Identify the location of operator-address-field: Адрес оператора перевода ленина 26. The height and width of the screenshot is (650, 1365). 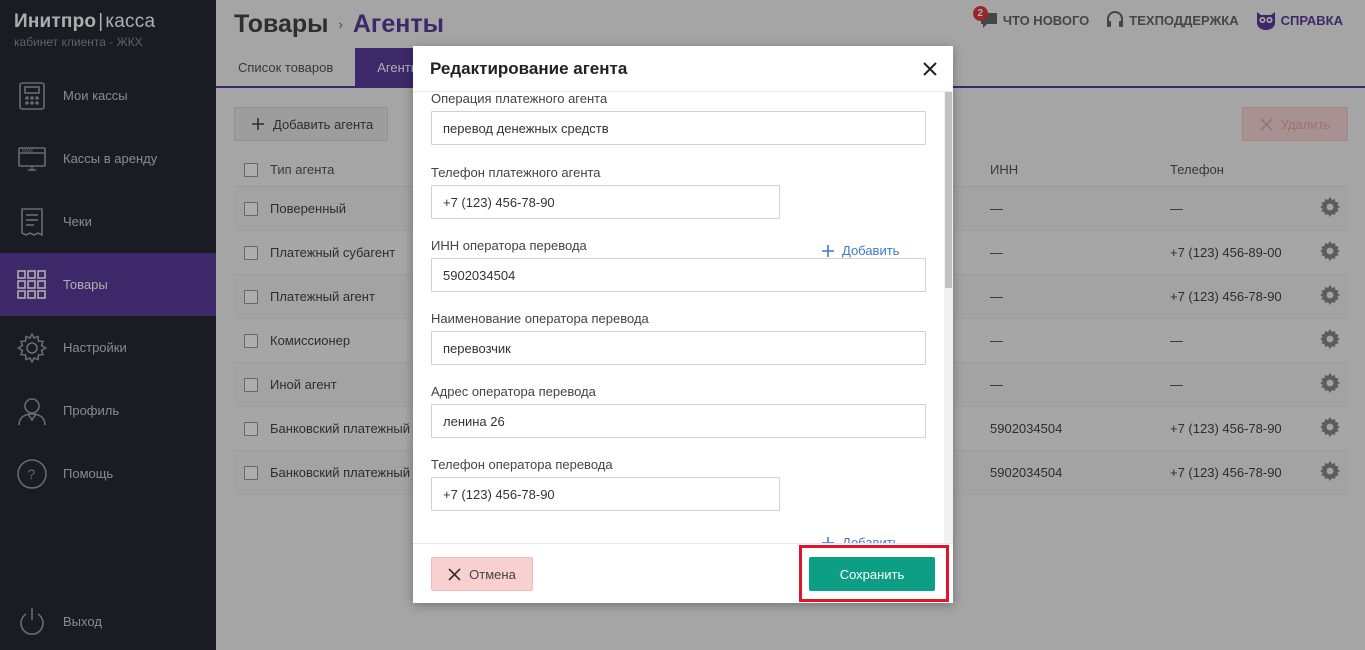
(678, 411).